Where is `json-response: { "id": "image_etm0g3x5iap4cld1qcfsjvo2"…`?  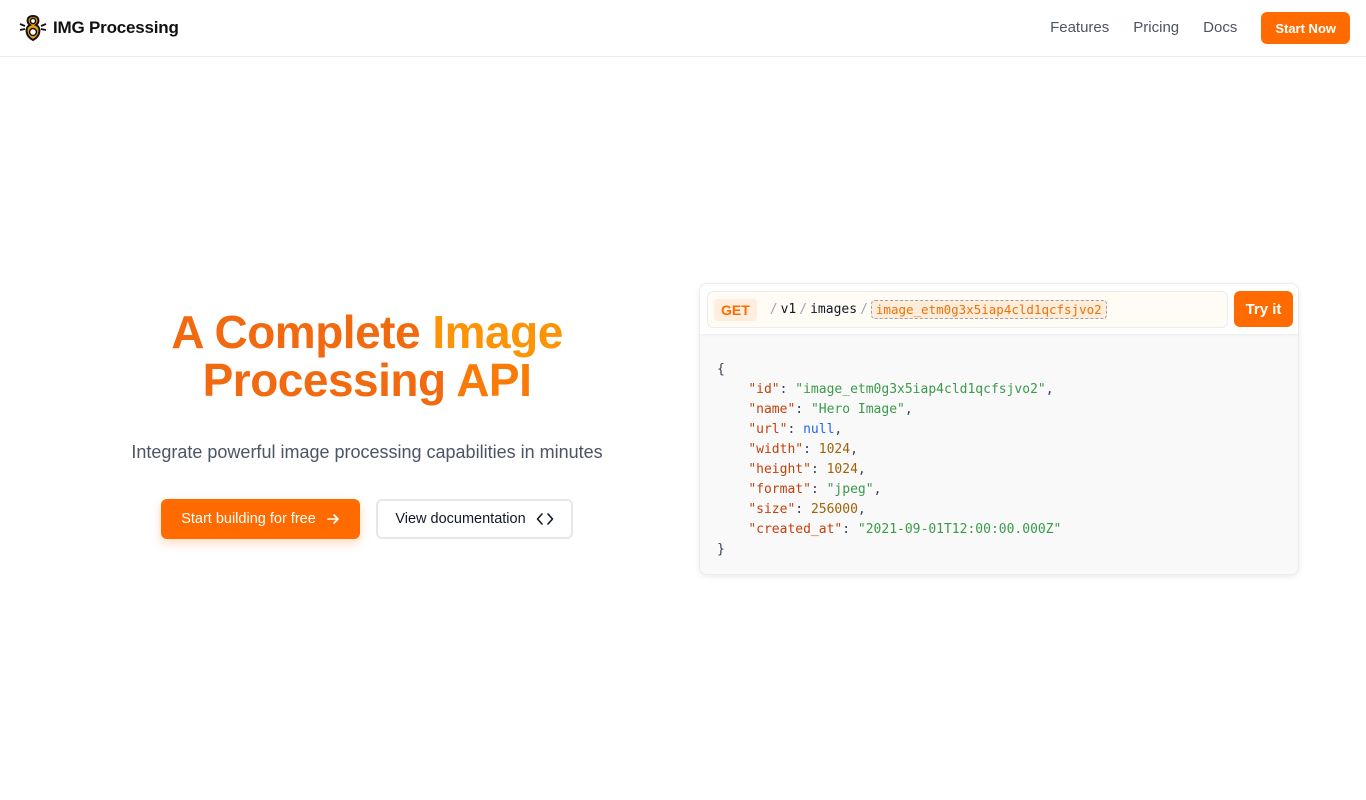 json-response: { "id": "image_etm0g3x5iap4cld1qcfsjvo2"… is located at coordinates (889, 460).